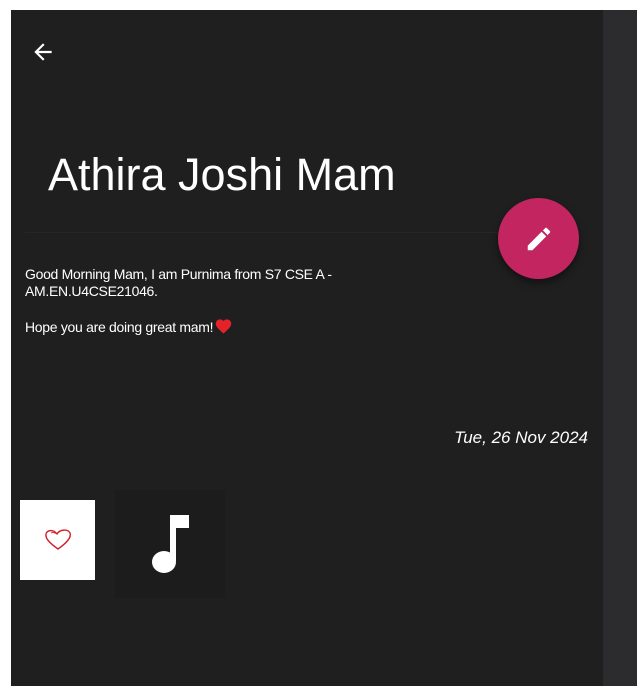  I want to click on title-divider, so click(267, 232).